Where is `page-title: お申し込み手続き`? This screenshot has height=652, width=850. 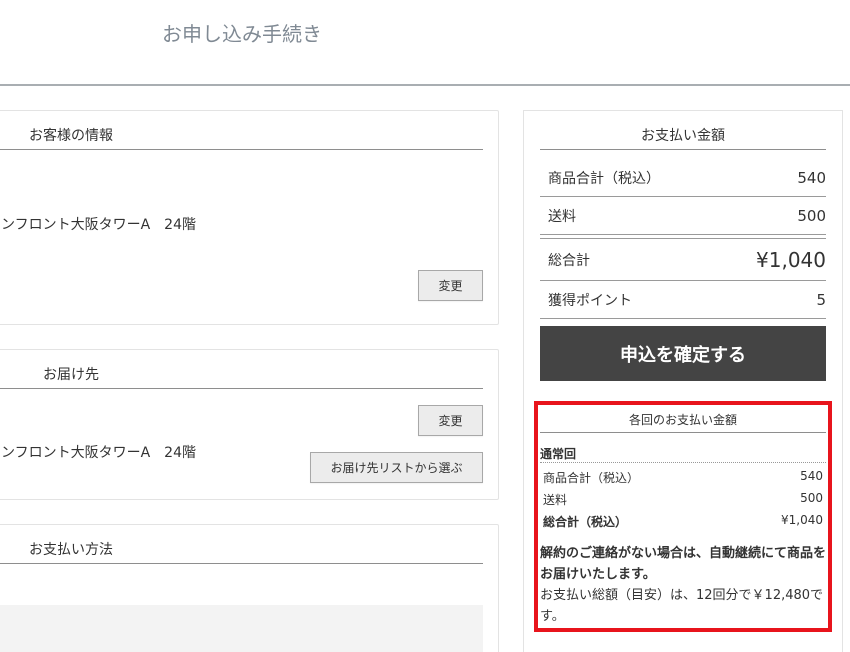 page-title: お申し込み手続き is located at coordinates (242, 34).